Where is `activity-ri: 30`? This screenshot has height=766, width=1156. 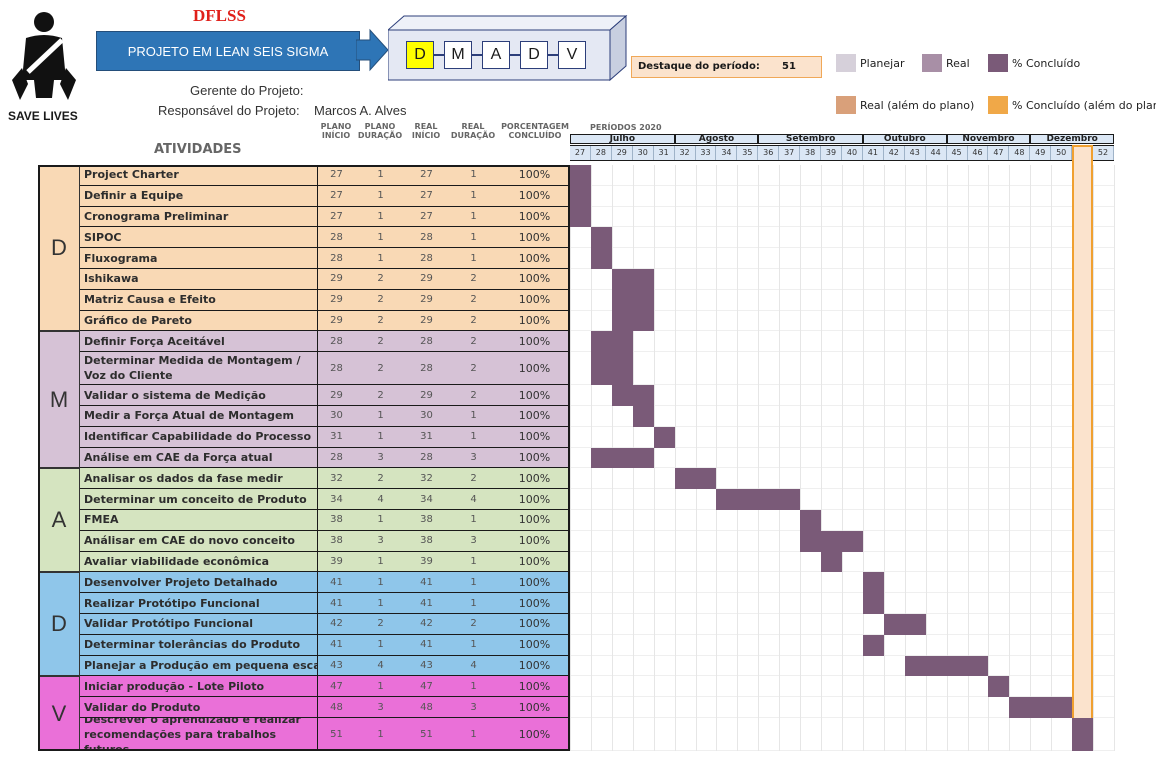
activity-ri: 30 is located at coordinates (426, 416).